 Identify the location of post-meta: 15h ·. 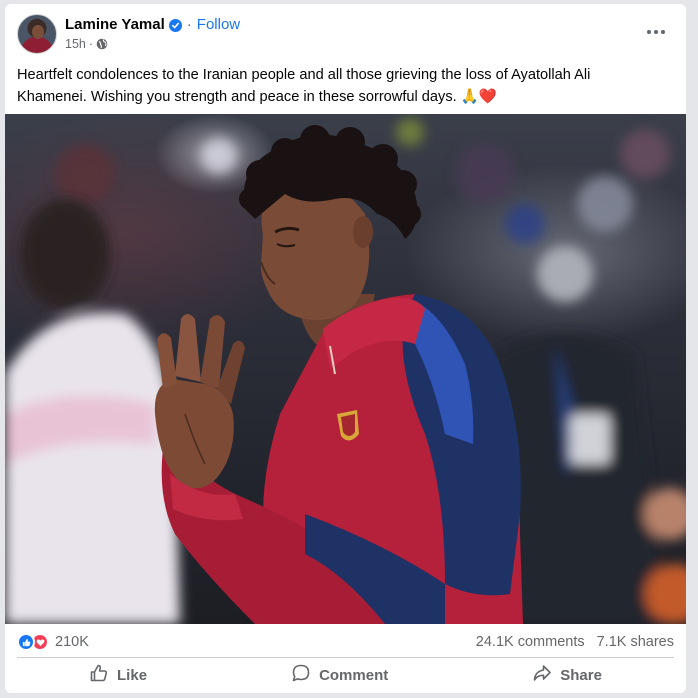
(86, 44).